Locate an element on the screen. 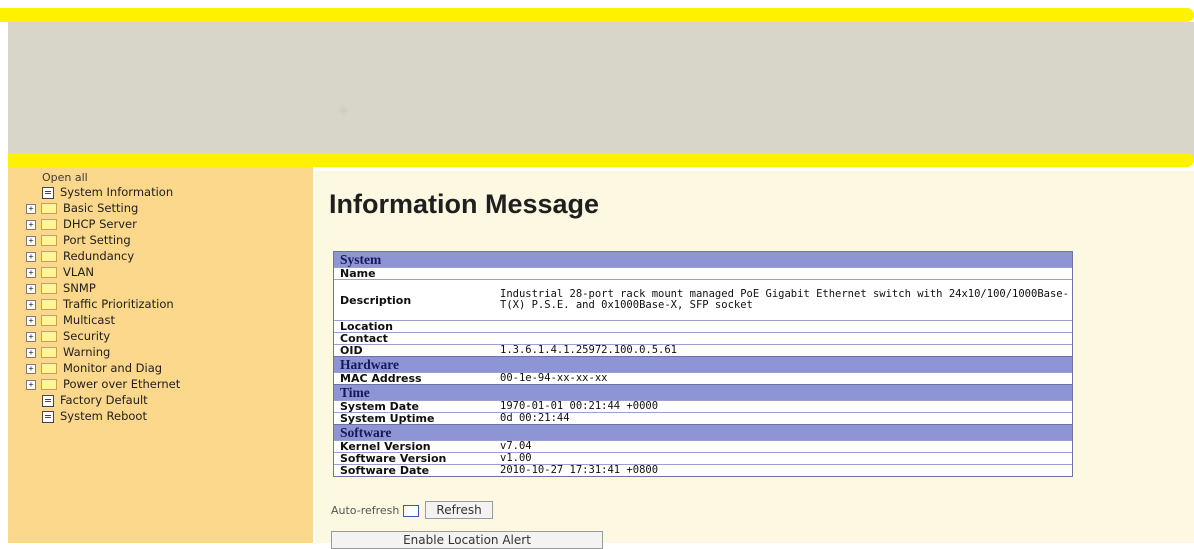 This screenshot has width=1194, height=549. software-version-value: v1.00 is located at coordinates (516, 458).